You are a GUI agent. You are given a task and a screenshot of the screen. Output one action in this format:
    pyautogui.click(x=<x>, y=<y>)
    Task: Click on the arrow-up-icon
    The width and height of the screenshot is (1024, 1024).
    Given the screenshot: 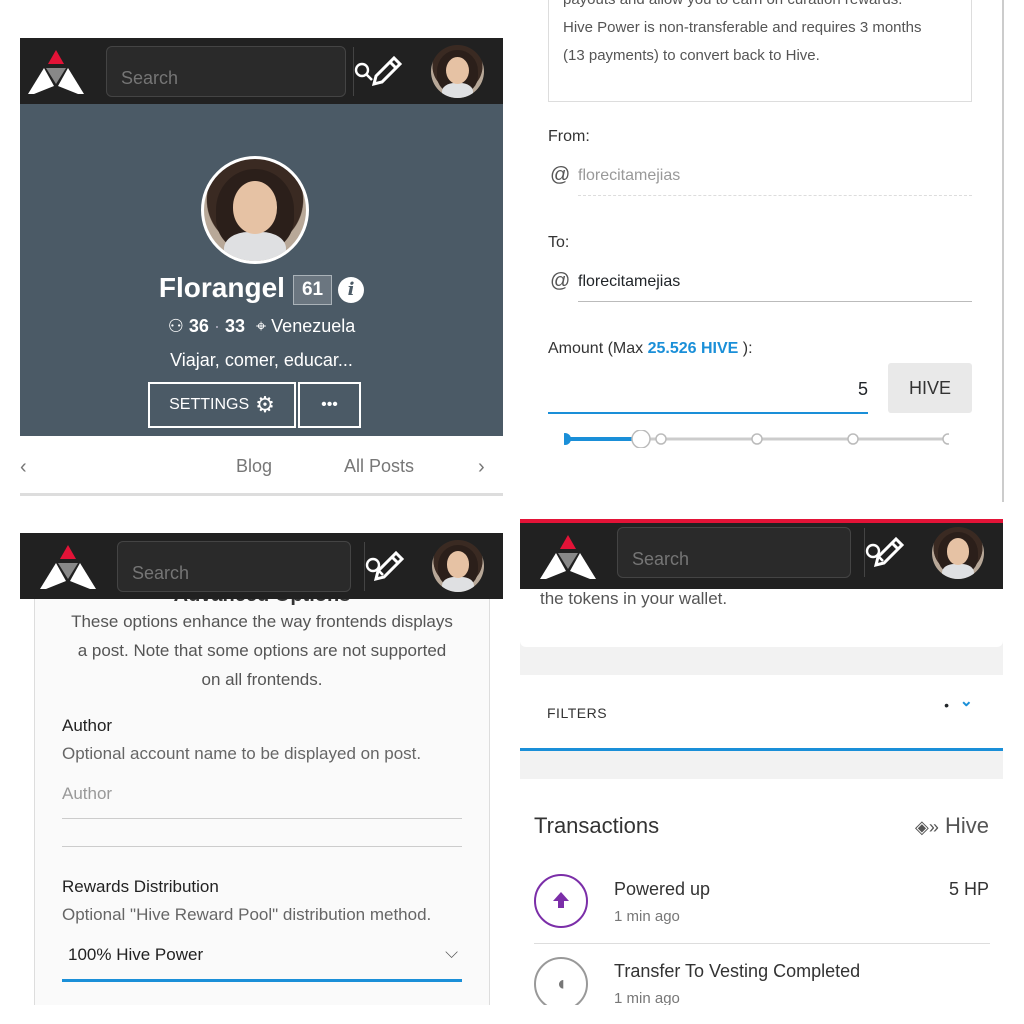 What is the action you would take?
    pyautogui.click(x=561, y=900)
    